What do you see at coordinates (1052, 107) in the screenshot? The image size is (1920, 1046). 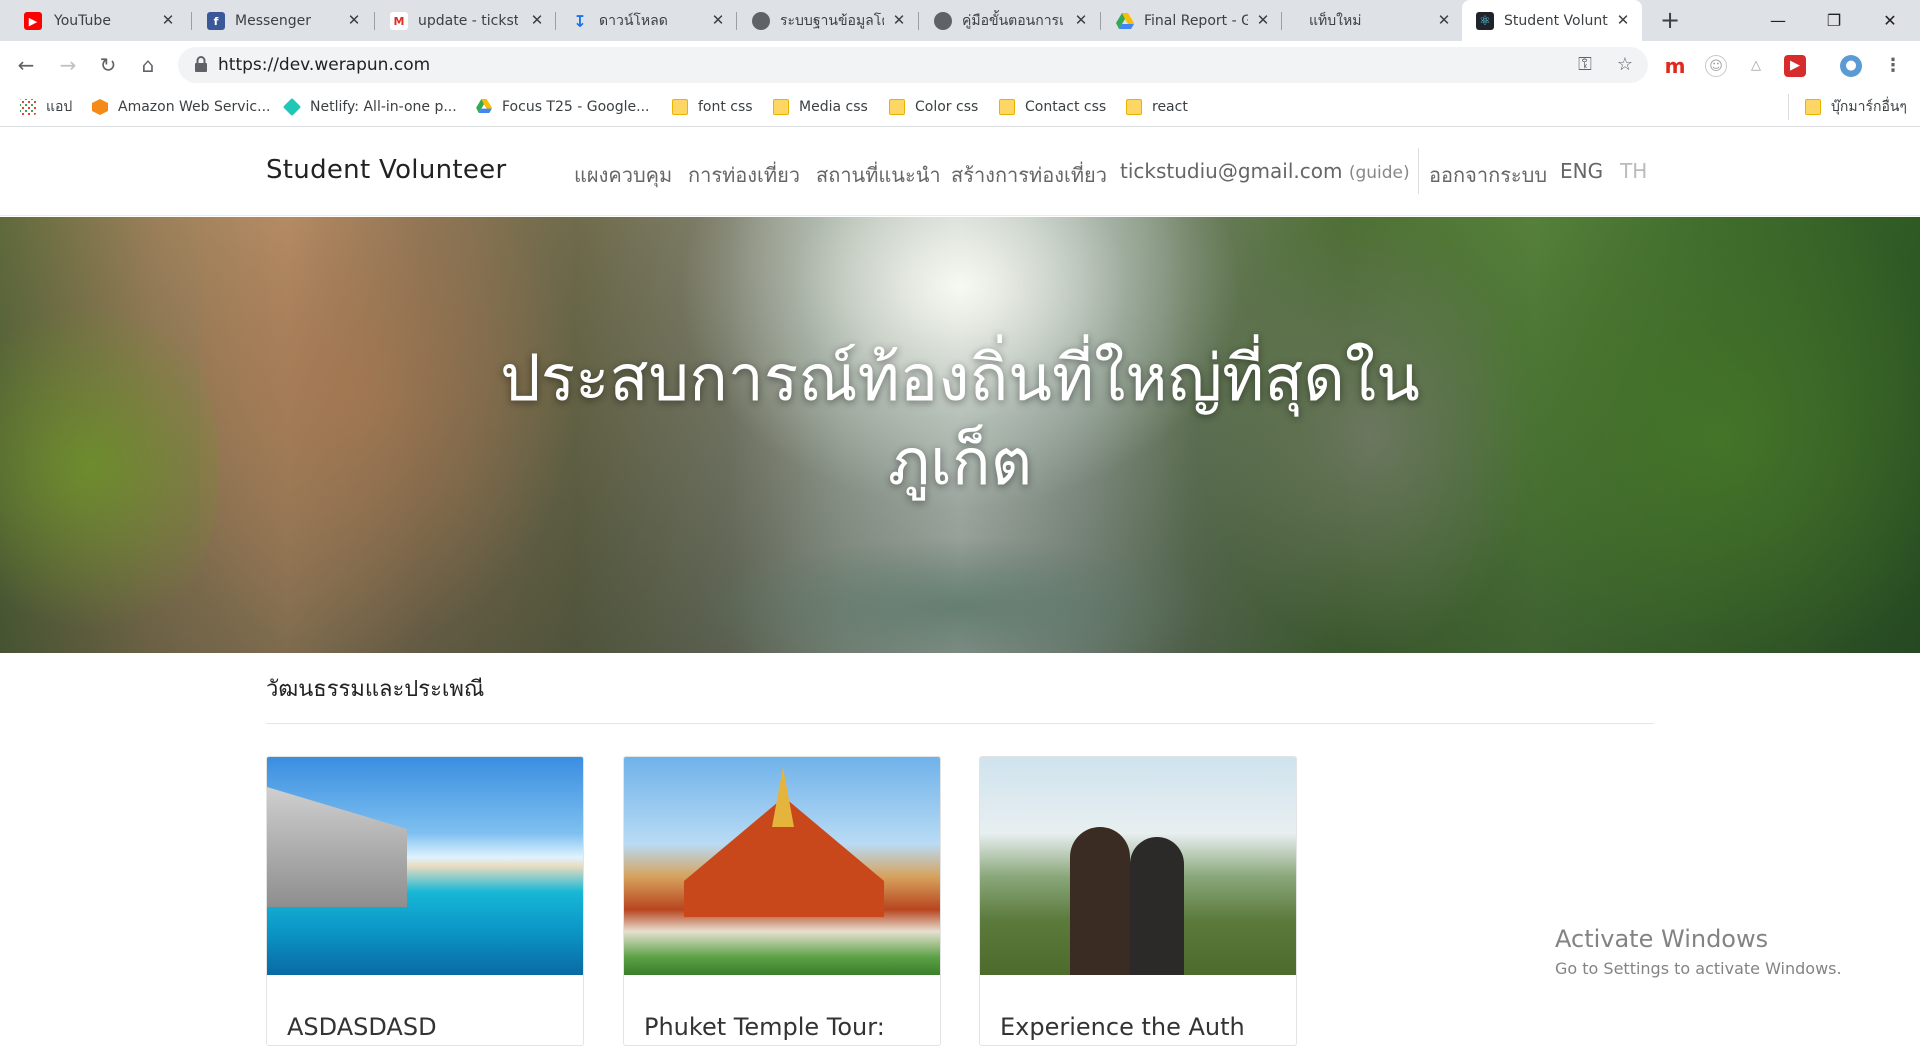 I see `bookmark-contact-css: Contact css` at bounding box center [1052, 107].